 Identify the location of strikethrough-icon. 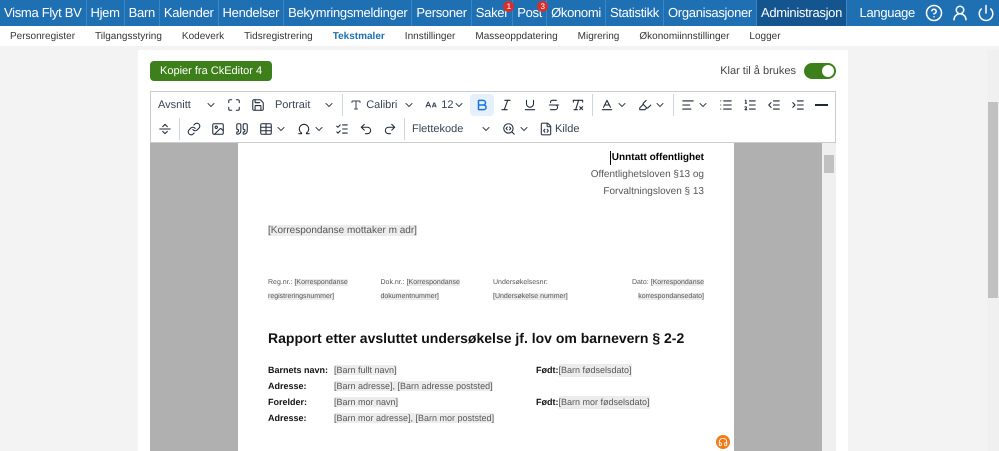
(554, 105).